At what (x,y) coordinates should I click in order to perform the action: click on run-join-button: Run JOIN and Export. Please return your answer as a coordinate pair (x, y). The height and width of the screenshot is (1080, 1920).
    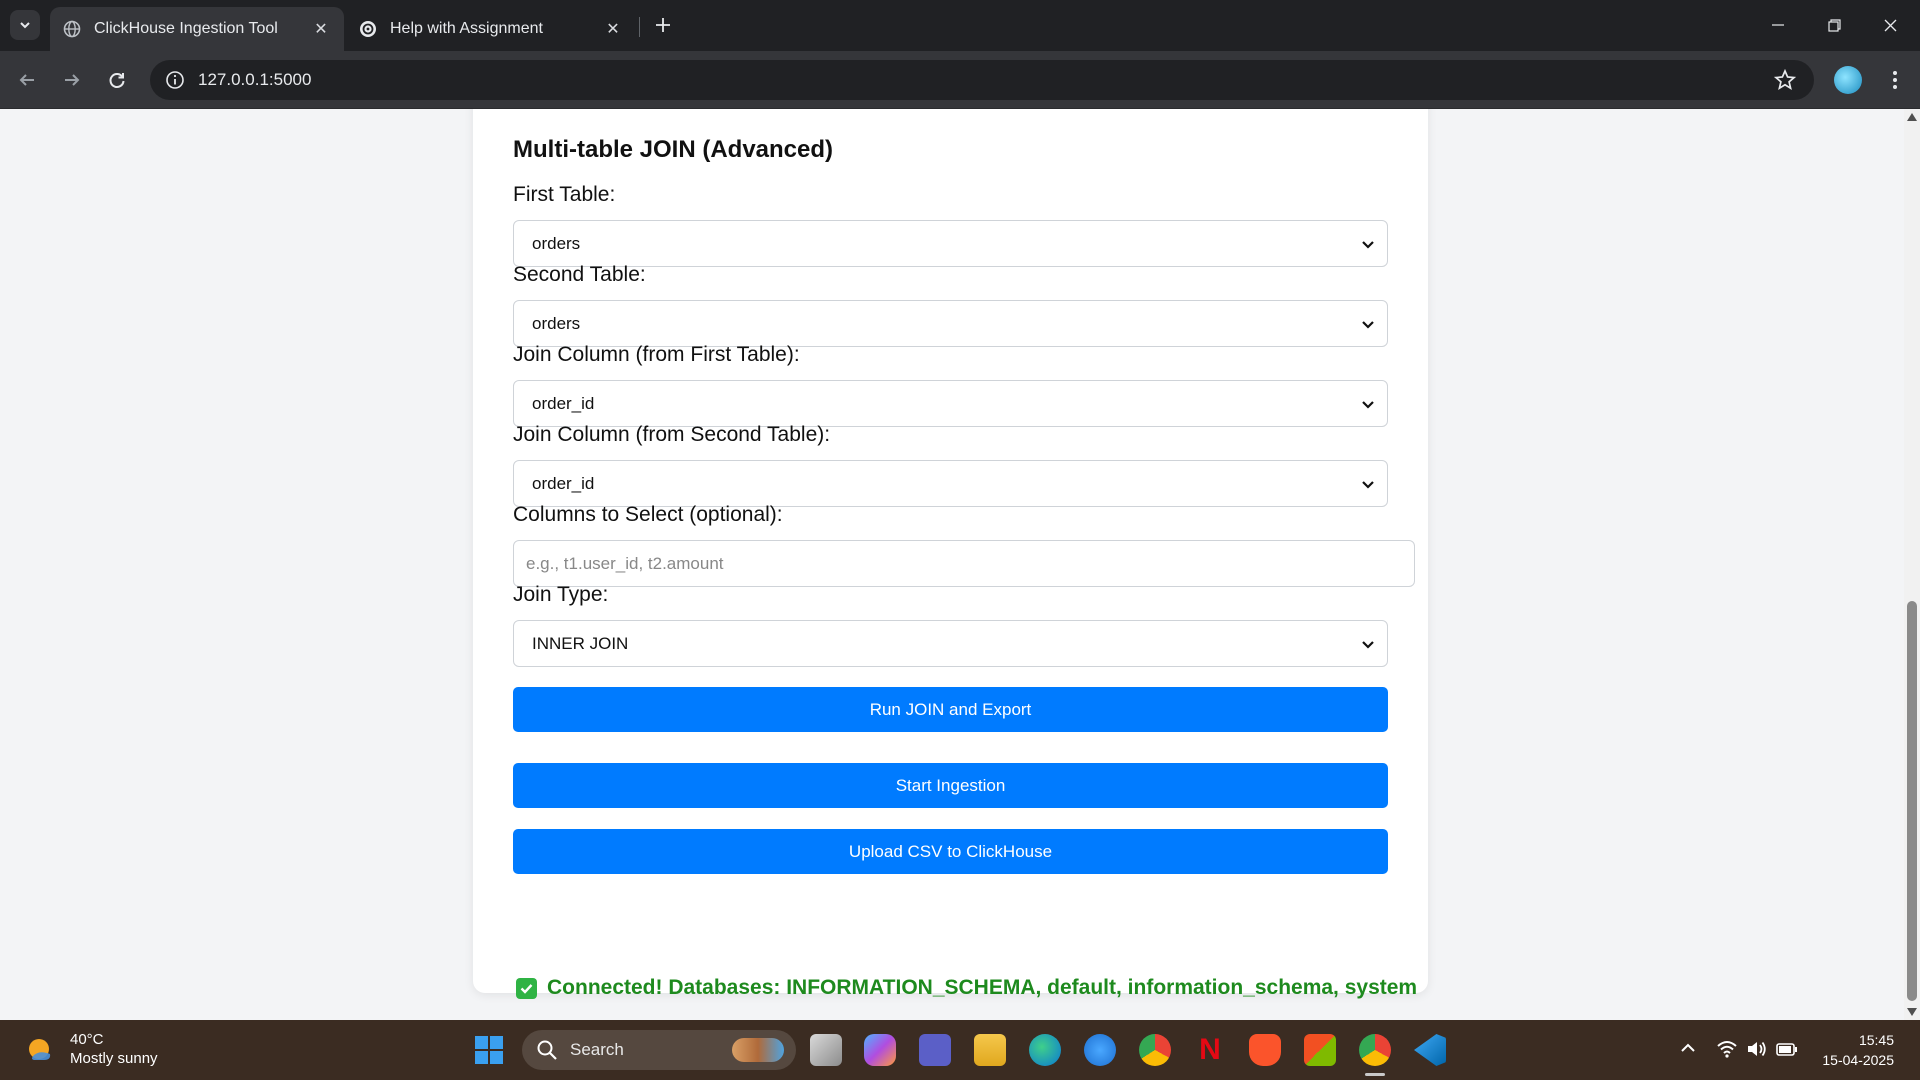
    Looking at the image, I should click on (950, 709).